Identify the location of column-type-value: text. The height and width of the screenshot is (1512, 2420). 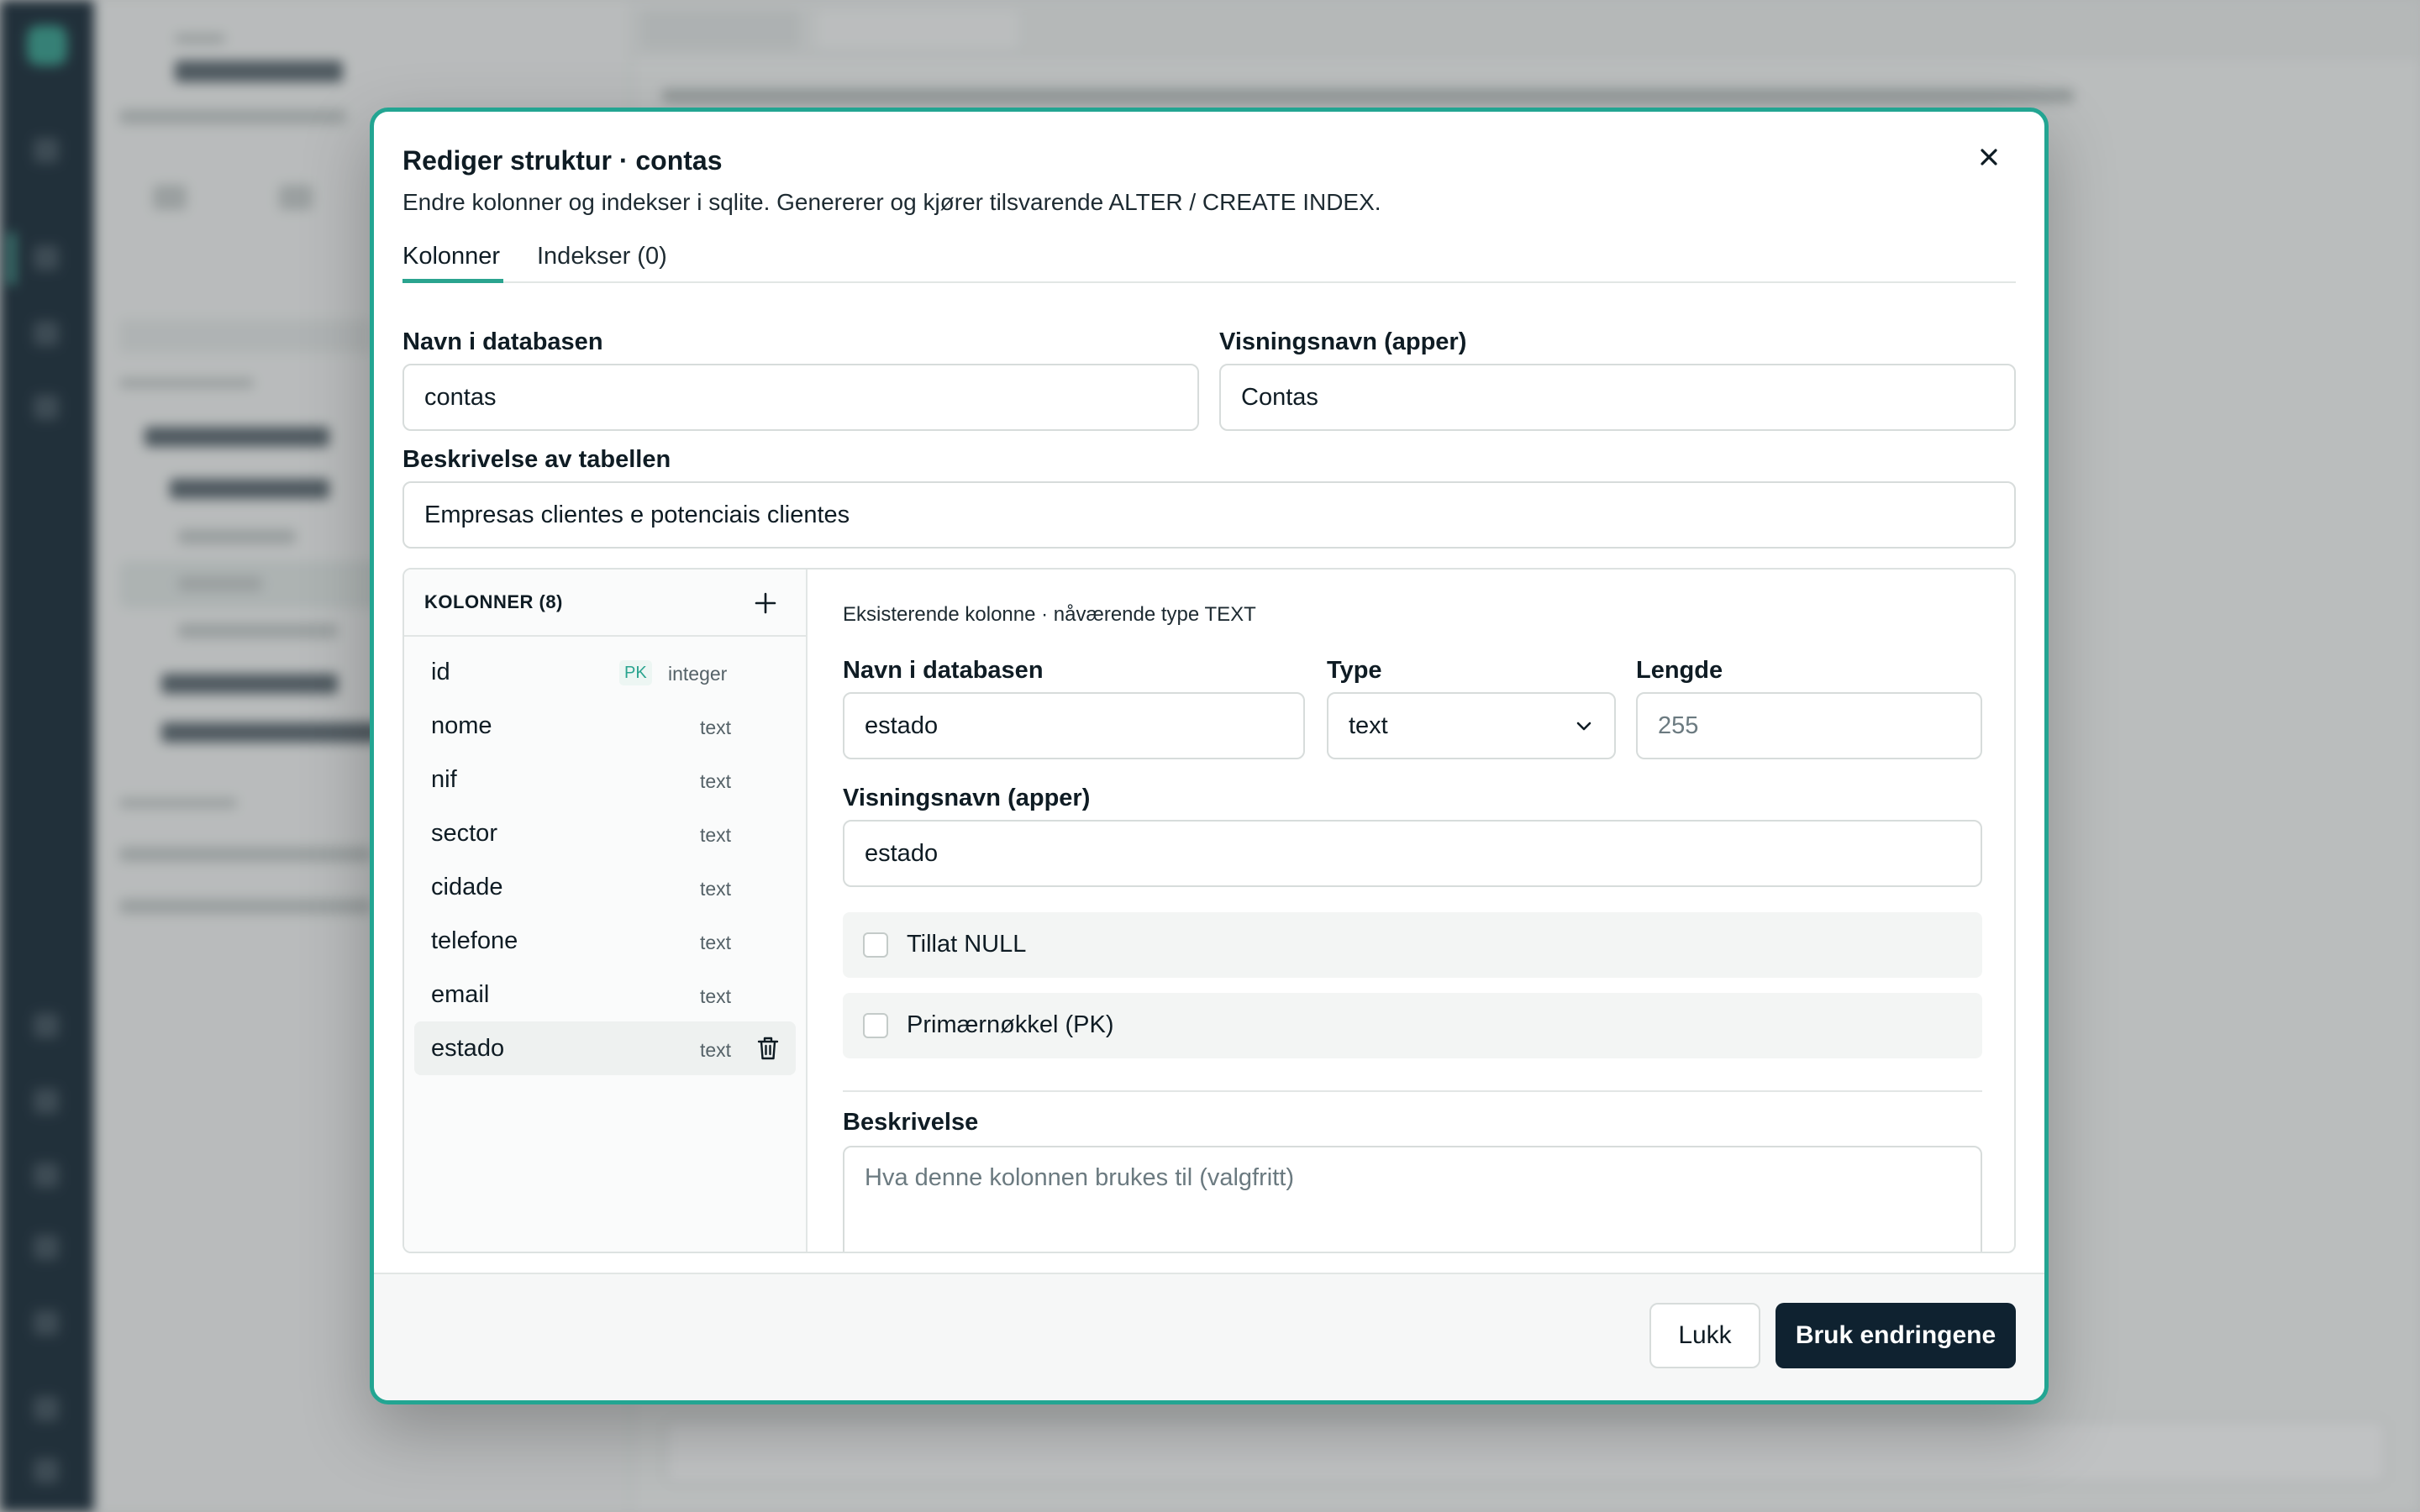
(1368, 725).